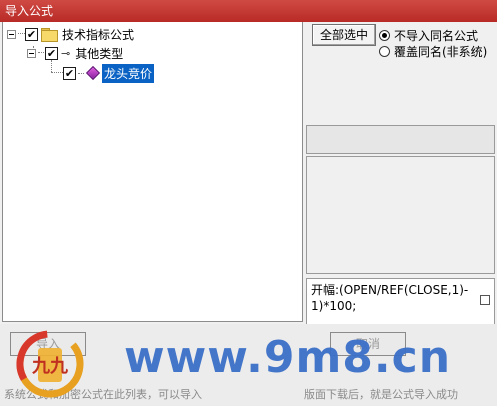 This screenshot has height=406, width=497. I want to click on window-titlebar: 导入公式, so click(248, 11).